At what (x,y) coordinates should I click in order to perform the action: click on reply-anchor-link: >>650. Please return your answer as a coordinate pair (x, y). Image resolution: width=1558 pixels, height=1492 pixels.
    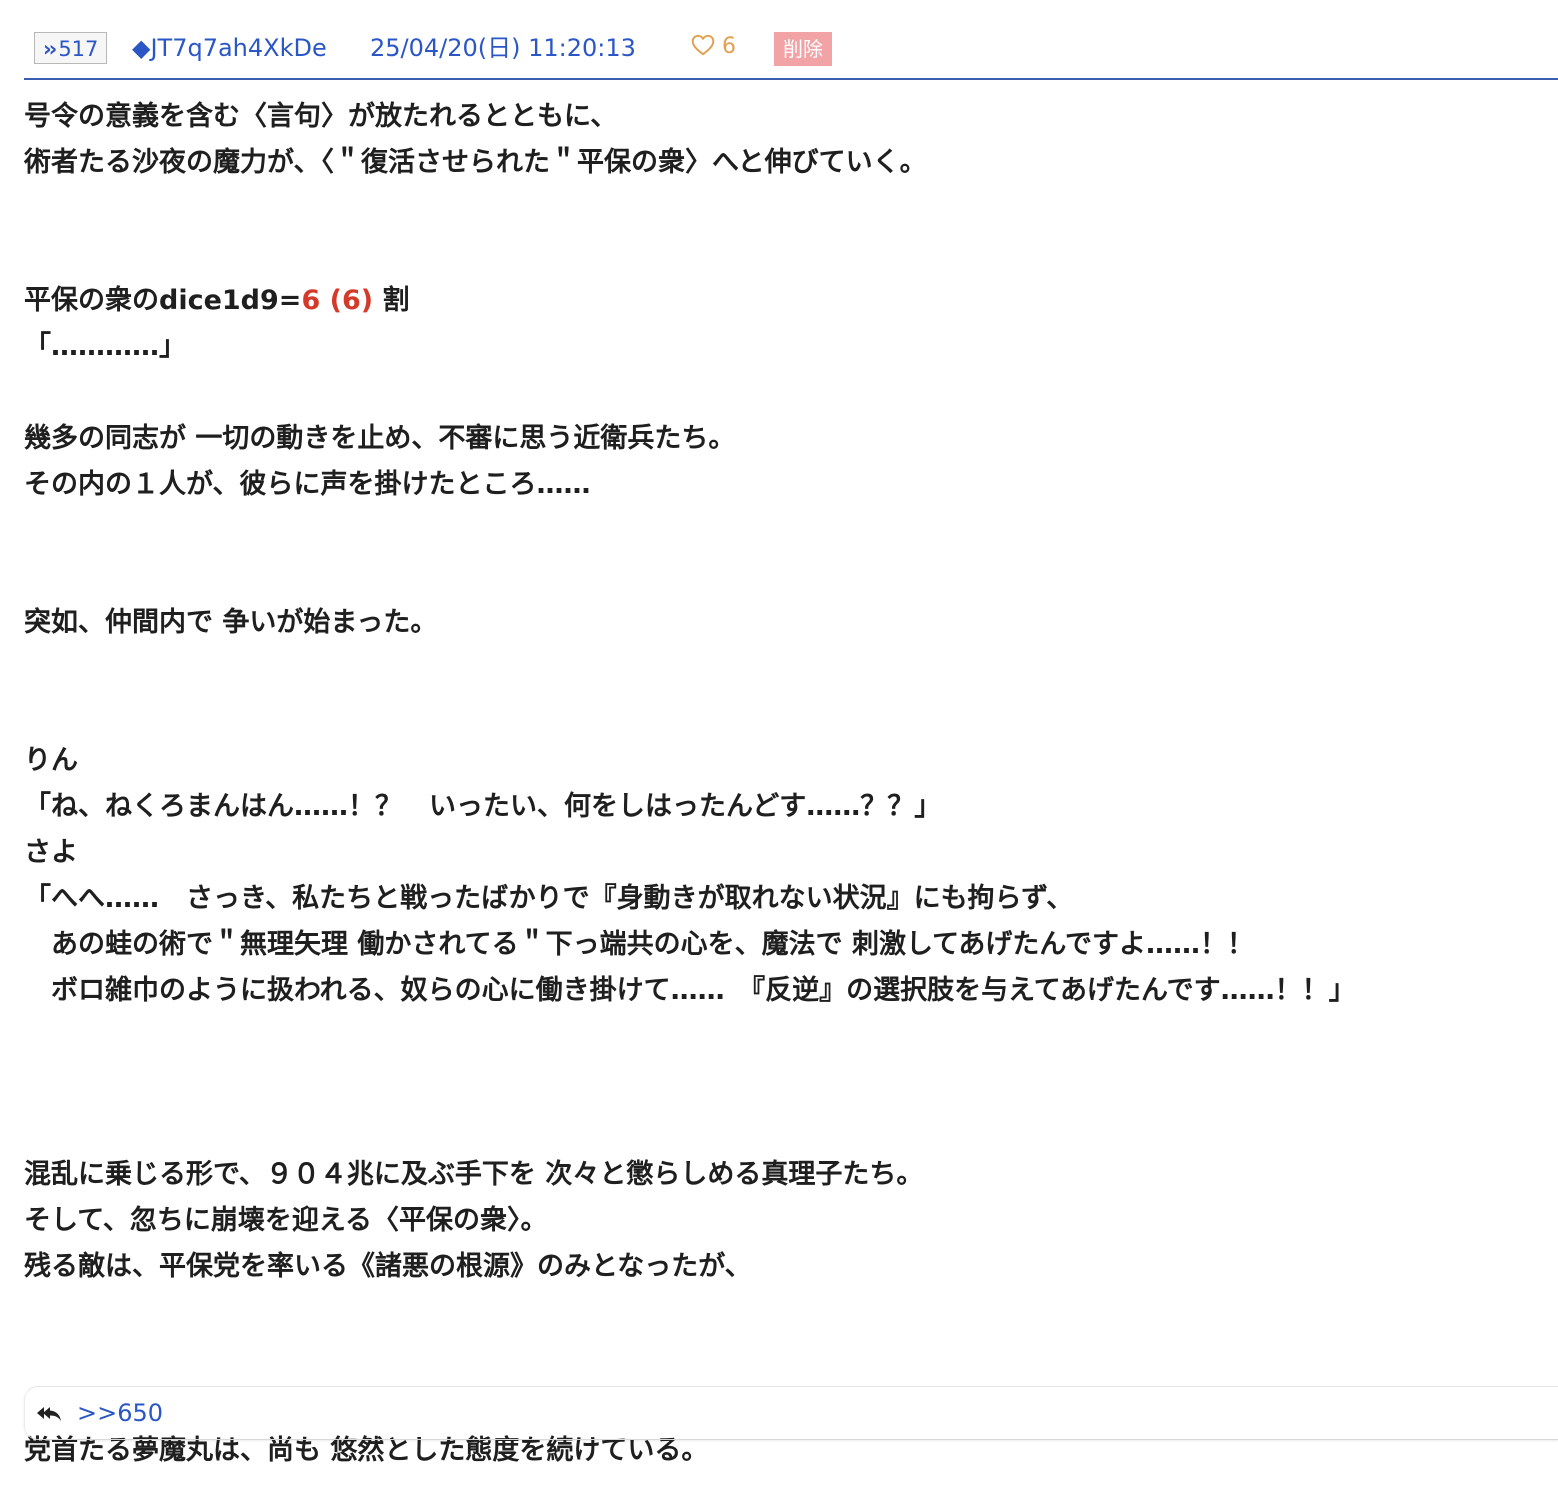
    Looking at the image, I should click on (120, 1413).